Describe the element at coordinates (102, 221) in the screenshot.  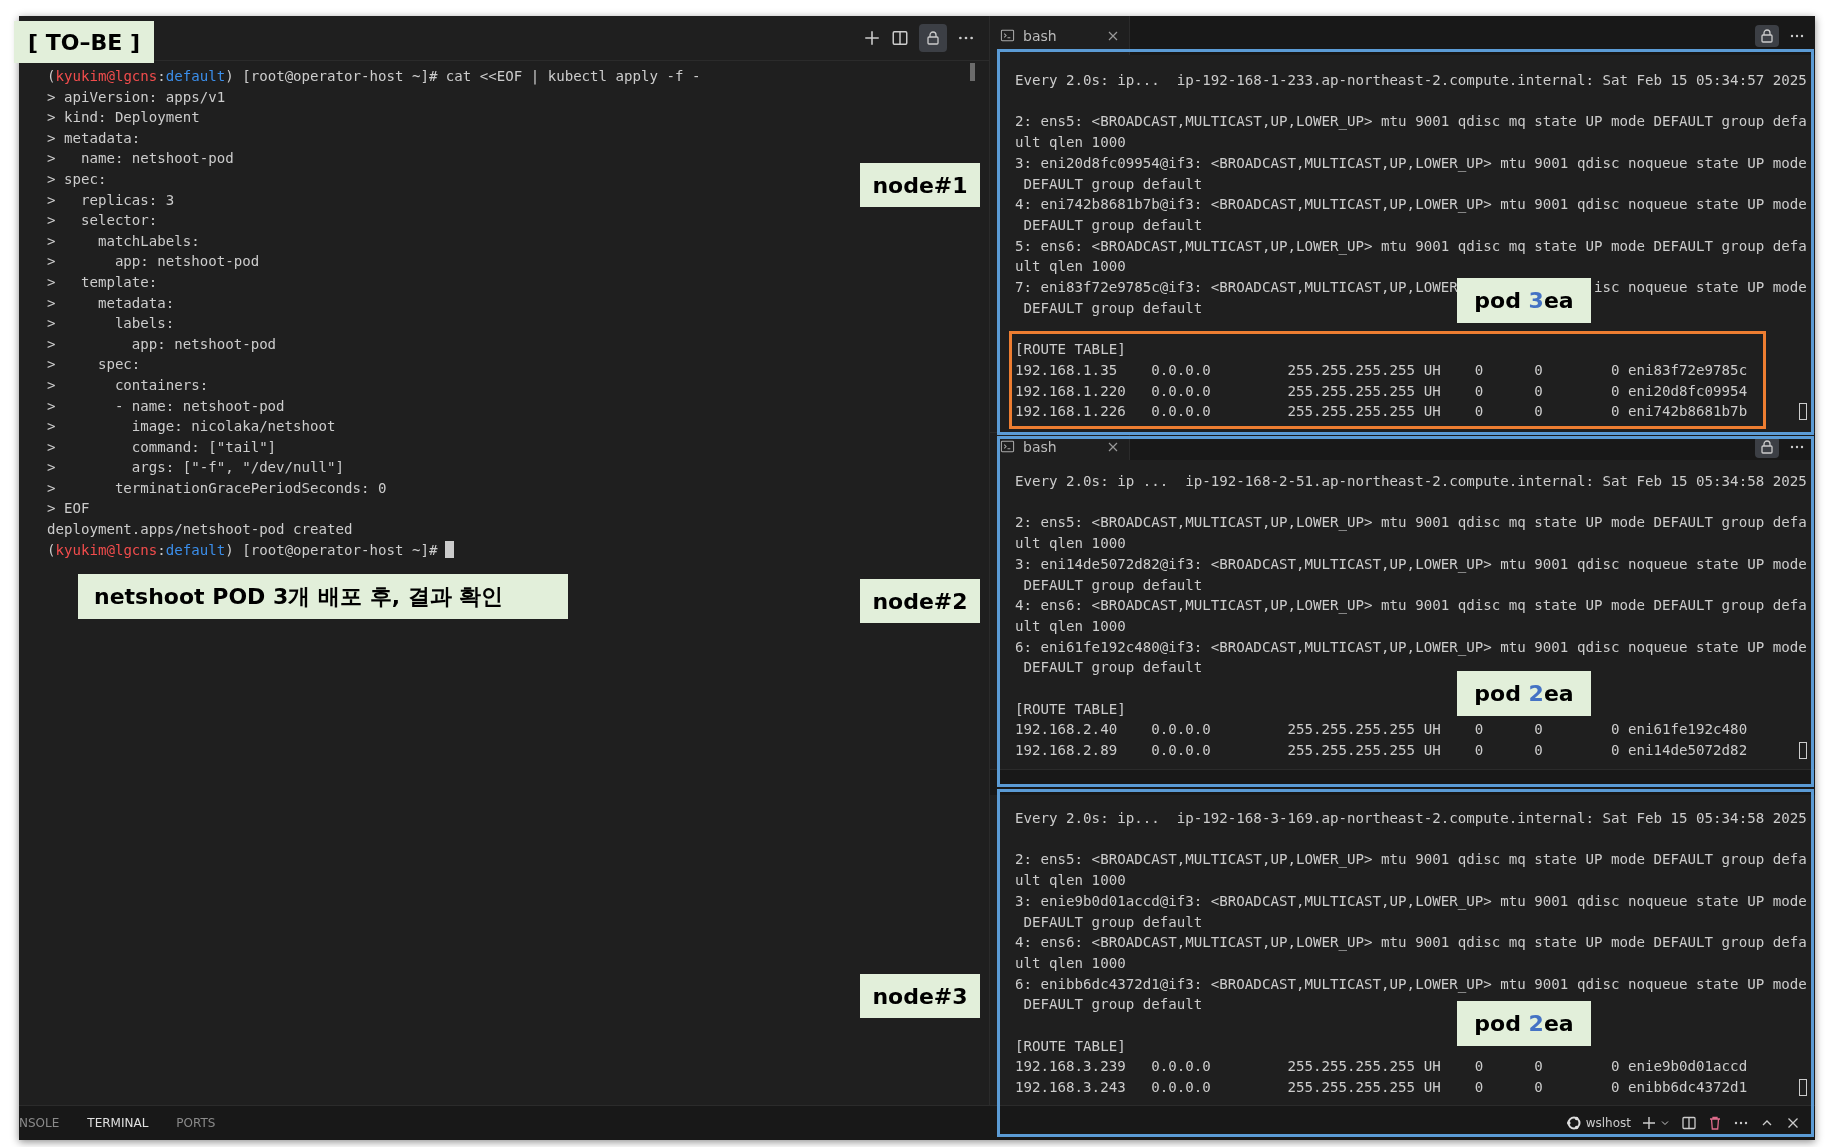
I see `terminal-line: > selector:` at that location.